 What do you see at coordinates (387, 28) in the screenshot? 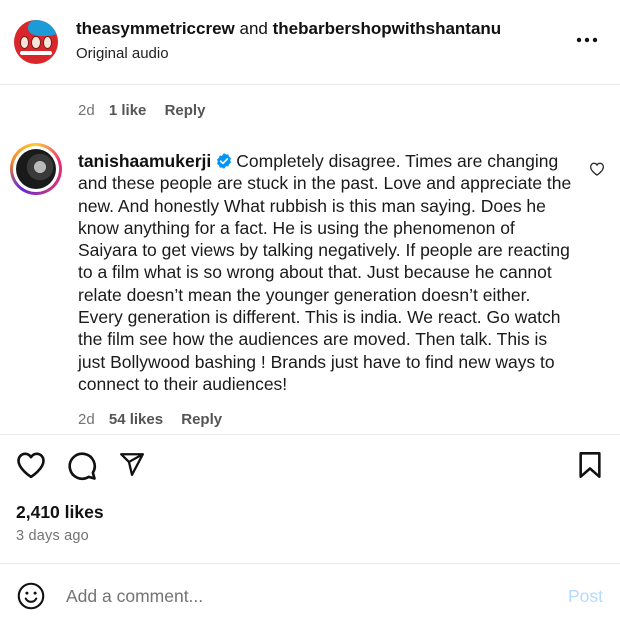
I see `author-link-2: thebarbershopwithshantanu` at bounding box center [387, 28].